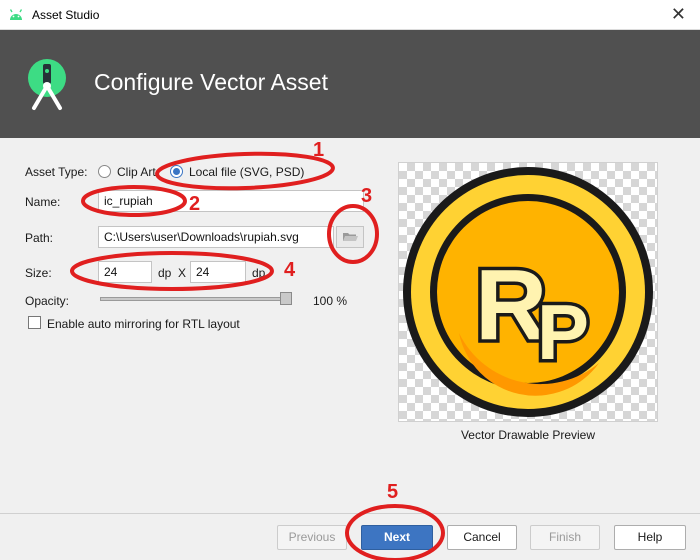 Image resolution: width=700 pixels, height=560 pixels. I want to click on footer-divider, so click(350, 513).